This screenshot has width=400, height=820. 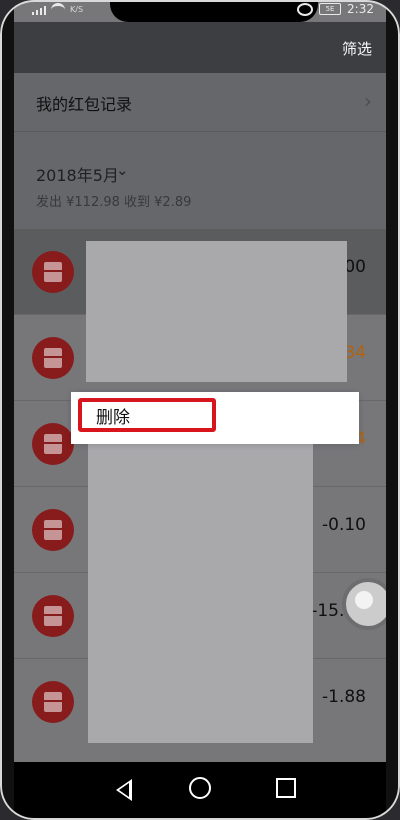 I want to click on floating-assistive-button, so click(x=364, y=604).